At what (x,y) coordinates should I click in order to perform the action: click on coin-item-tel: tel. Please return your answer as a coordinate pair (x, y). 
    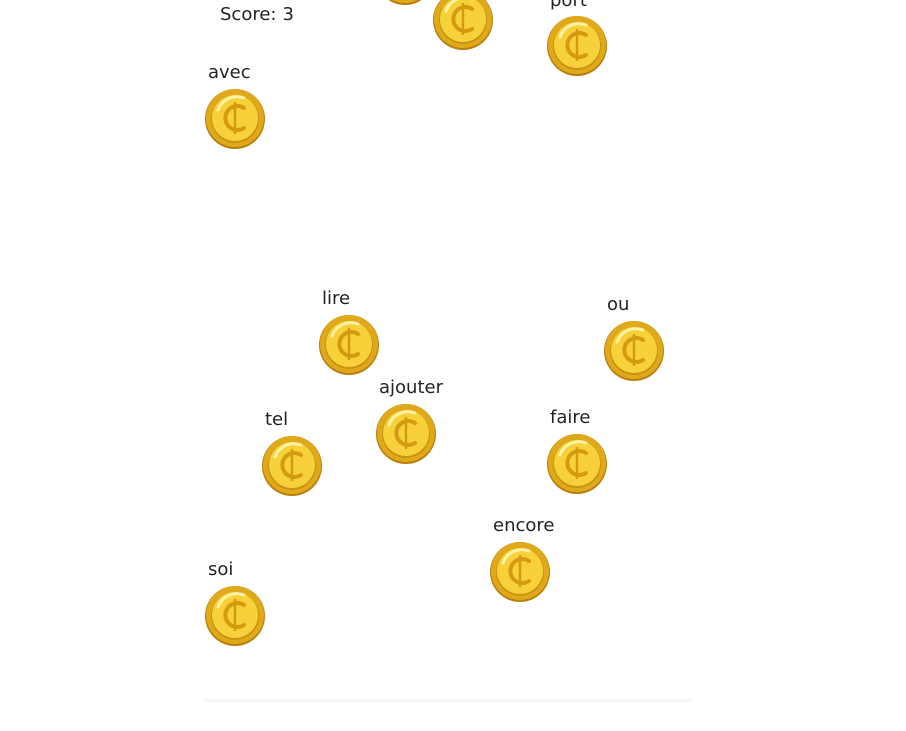
    Looking at the image, I should click on (292, 454).